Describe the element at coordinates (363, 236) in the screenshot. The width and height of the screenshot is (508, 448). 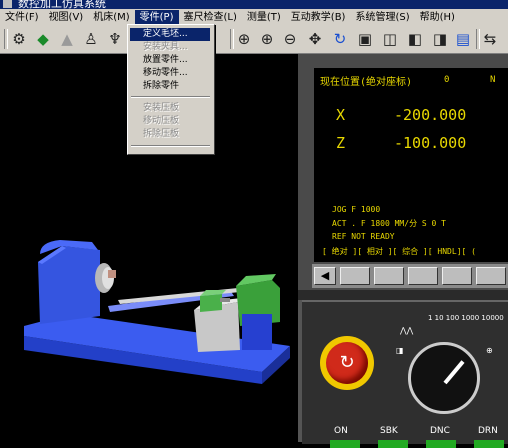
I see `ref-status: REF NOT READY` at that location.